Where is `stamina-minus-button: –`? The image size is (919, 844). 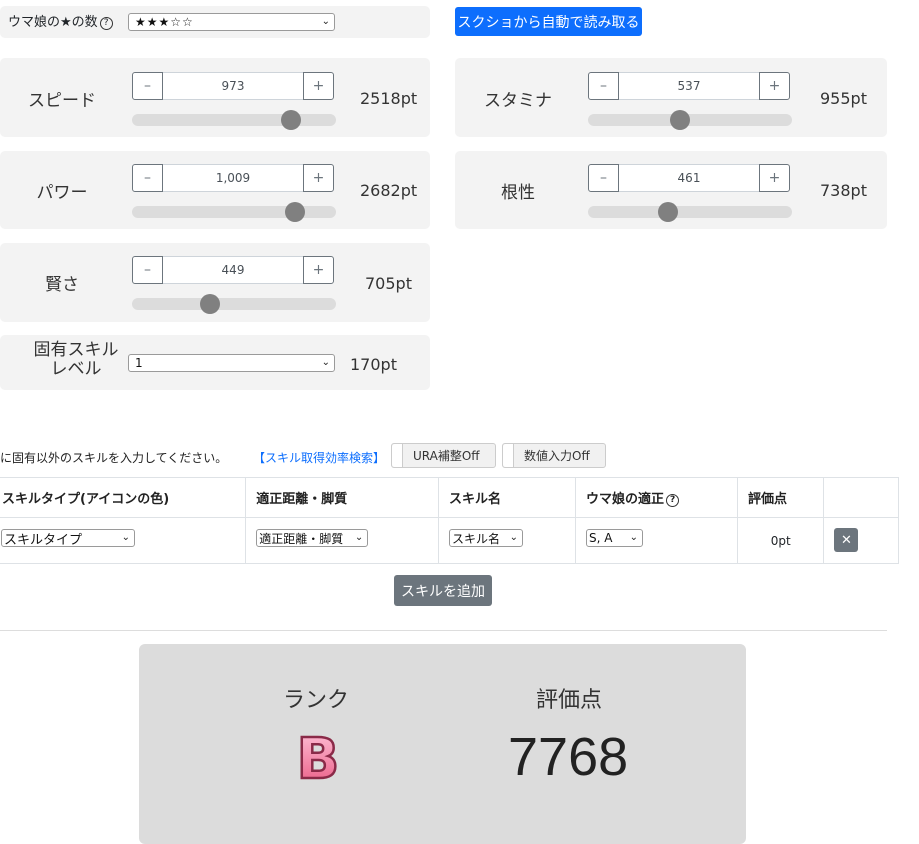 stamina-minus-button: – is located at coordinates (603, 86).